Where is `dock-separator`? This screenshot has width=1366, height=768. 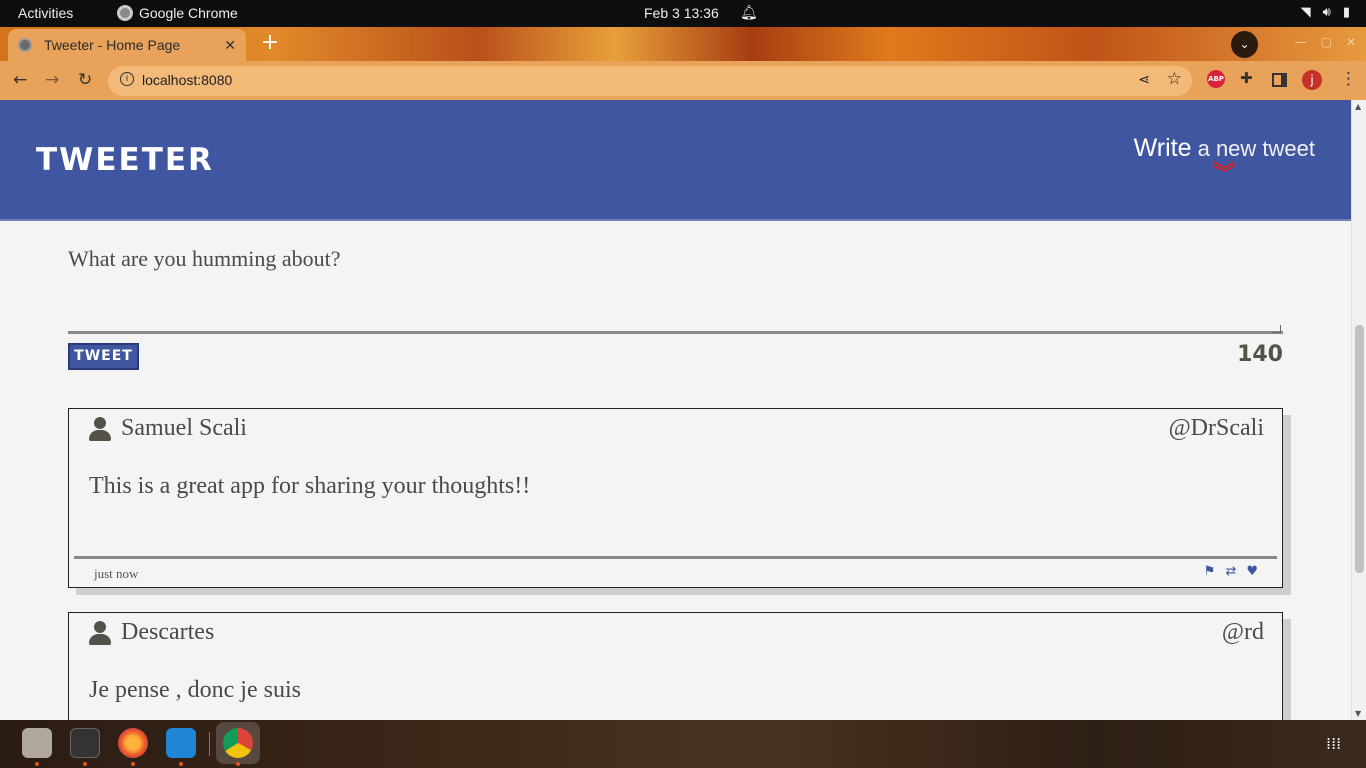
dock-separator is located at coordinates (209, 744).